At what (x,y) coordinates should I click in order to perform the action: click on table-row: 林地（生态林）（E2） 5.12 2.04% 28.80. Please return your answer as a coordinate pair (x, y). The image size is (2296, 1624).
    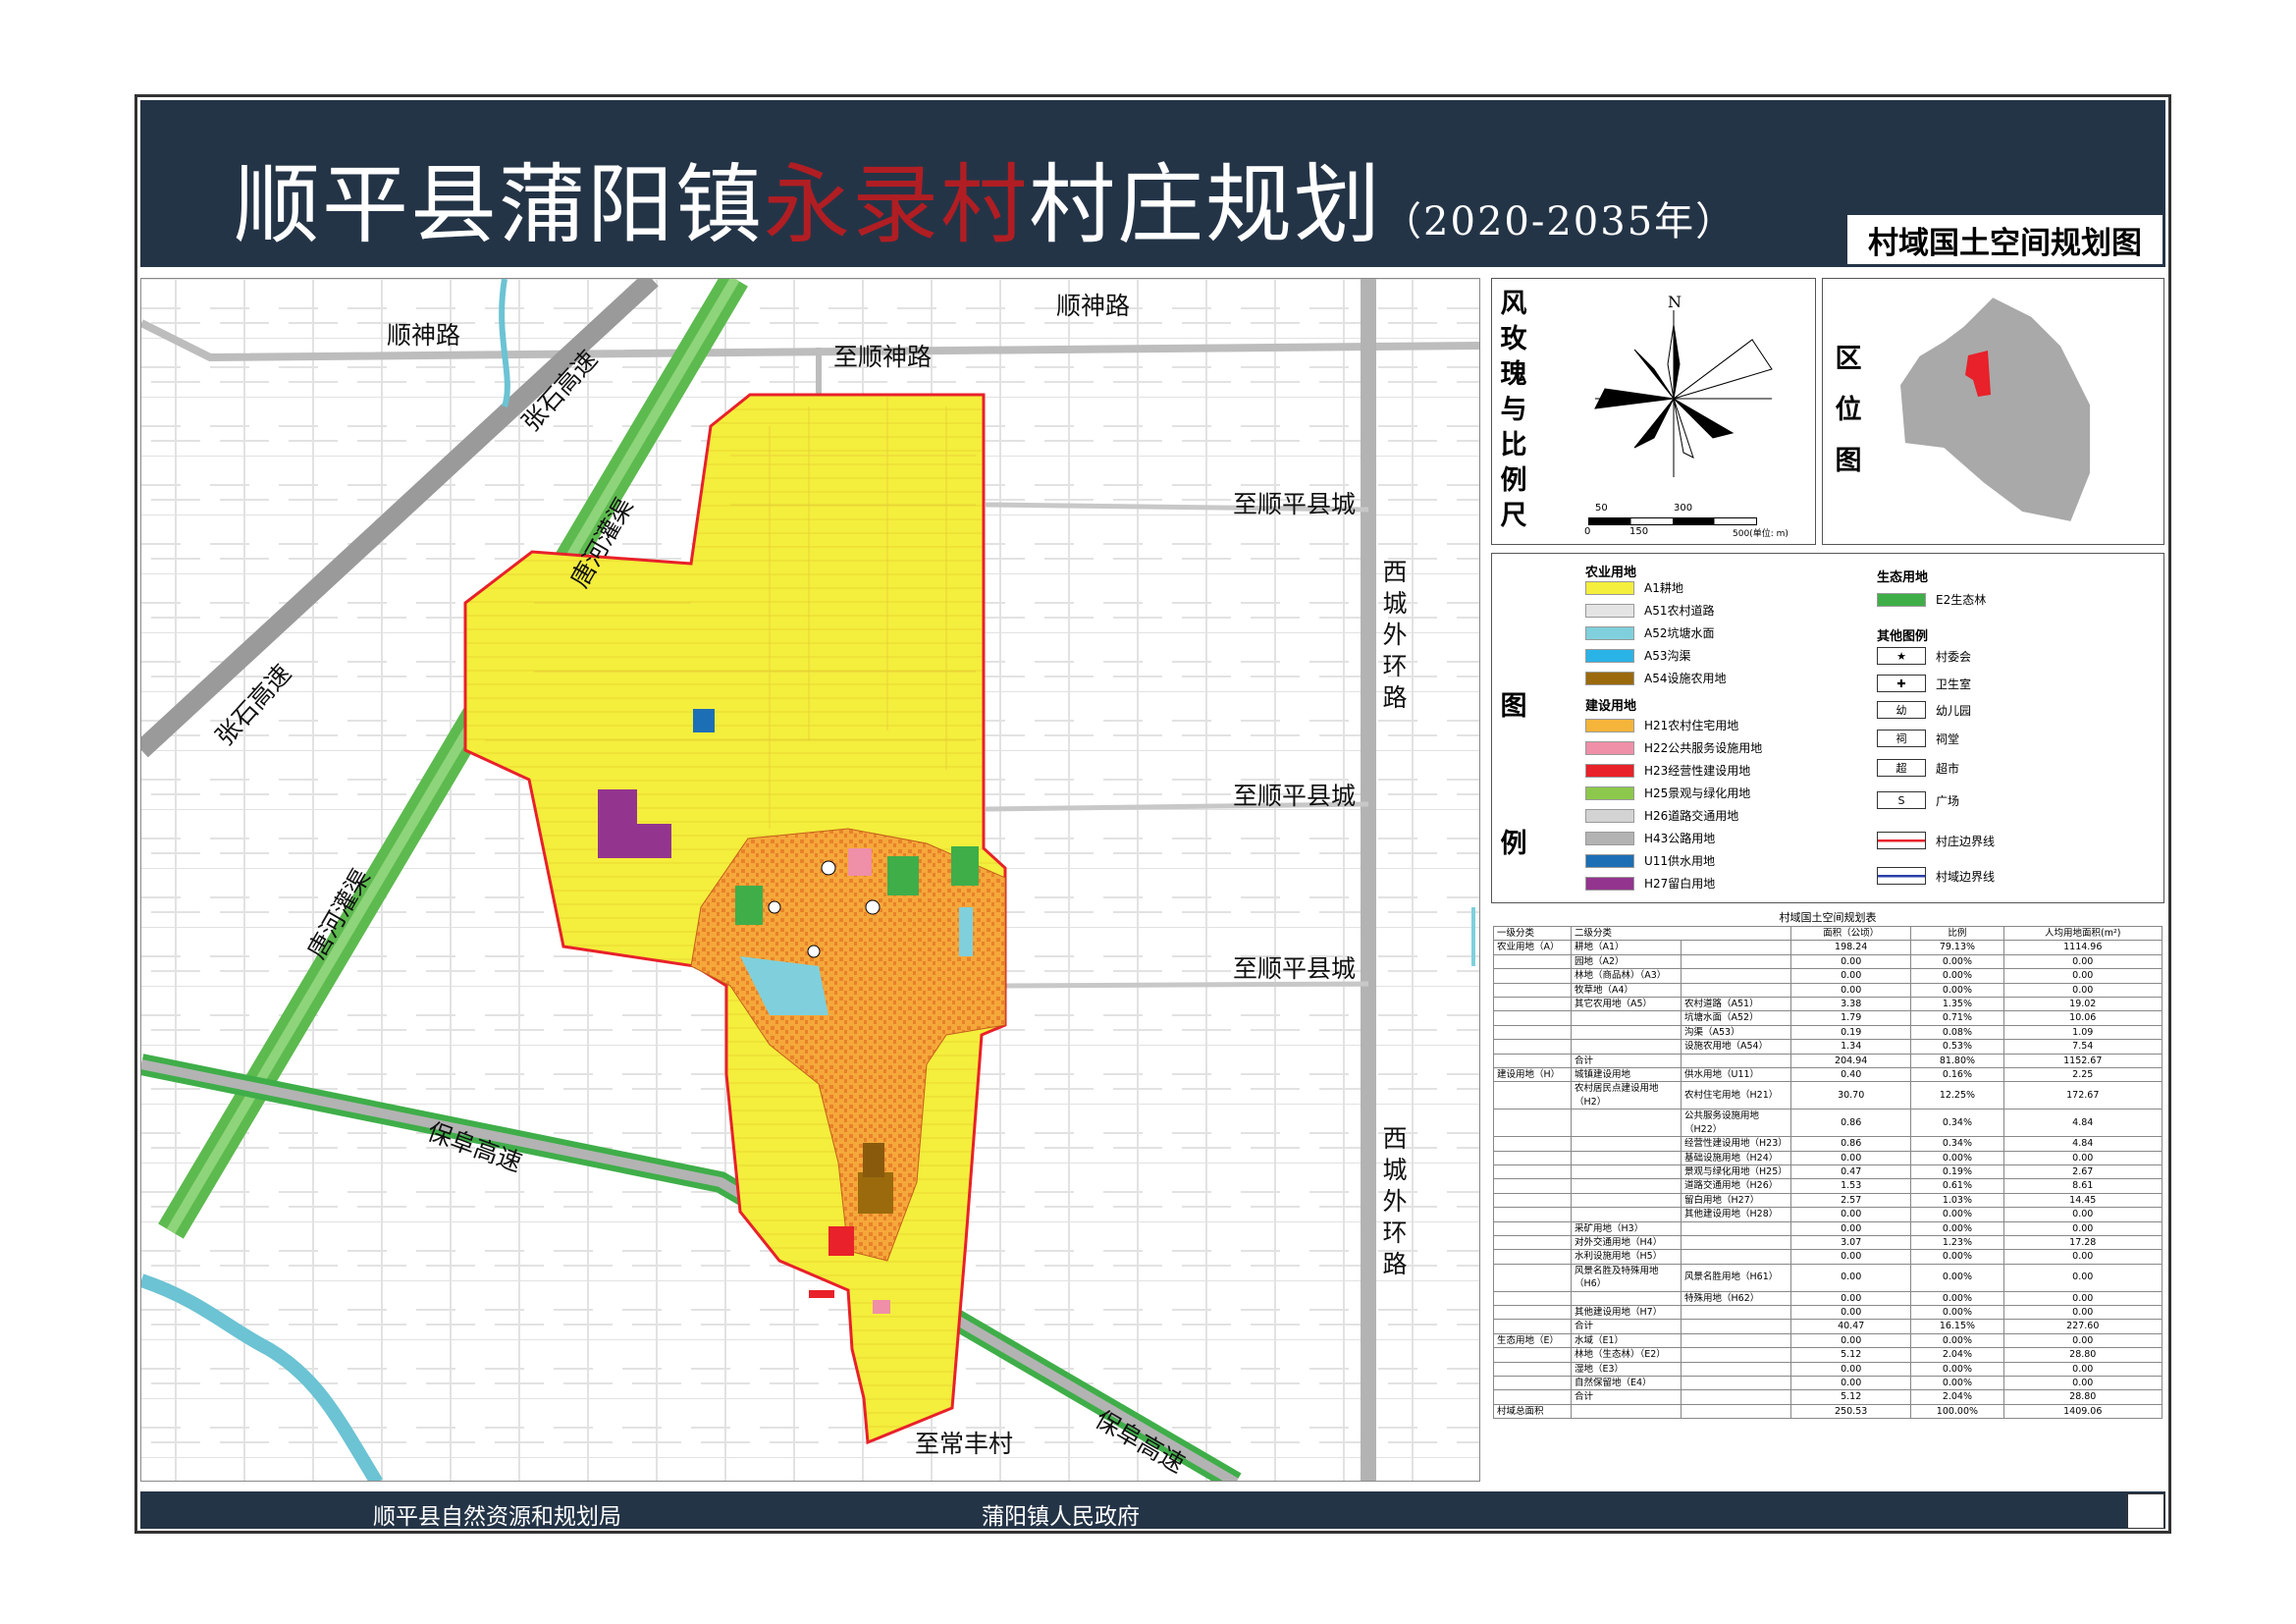
    Looking at the image, I should click on (1828, 1355).